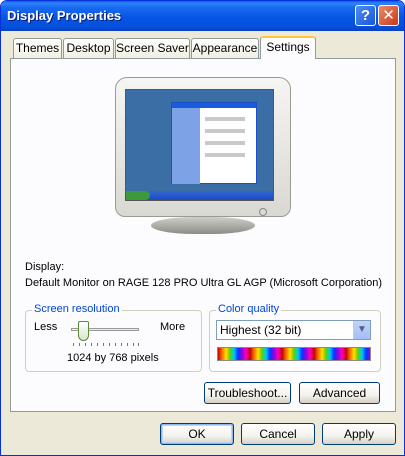 The height and width of the screenshot is (456, 405). I want to click on cancel-button: Cancel, so click(278, 434).